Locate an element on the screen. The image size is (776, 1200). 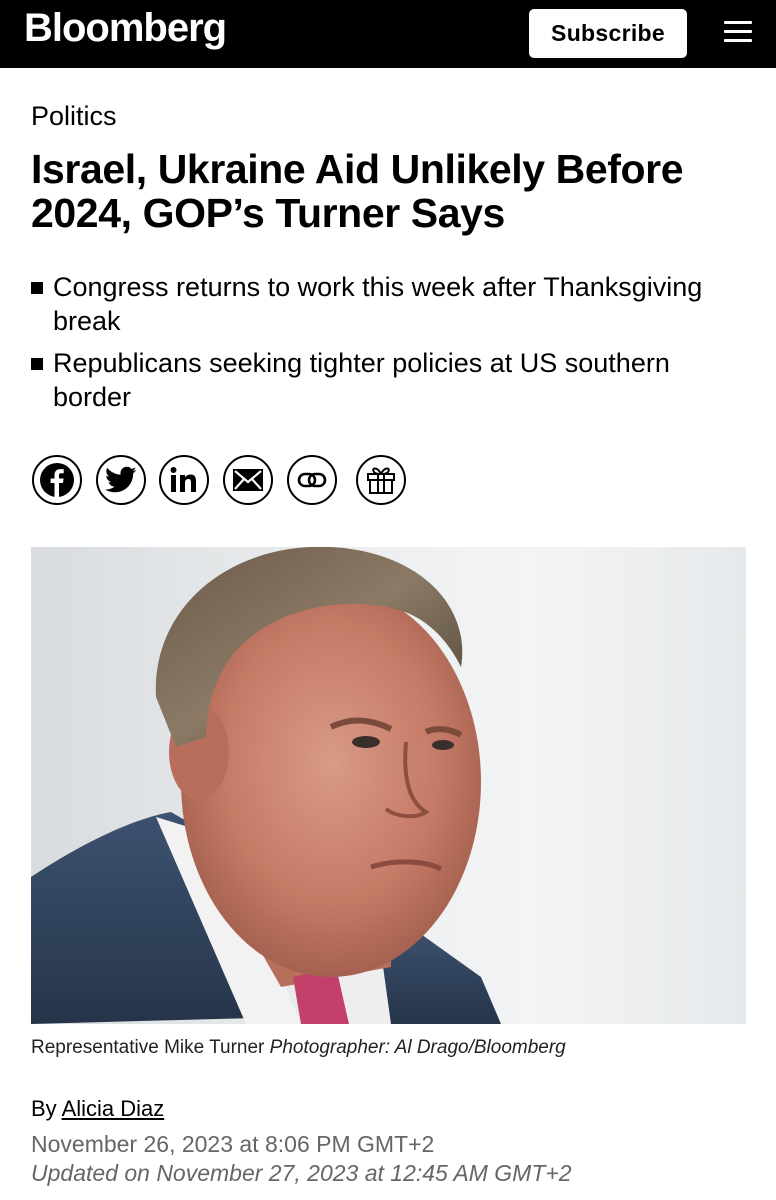
copy-link-button is located at coordinates (312, 480).